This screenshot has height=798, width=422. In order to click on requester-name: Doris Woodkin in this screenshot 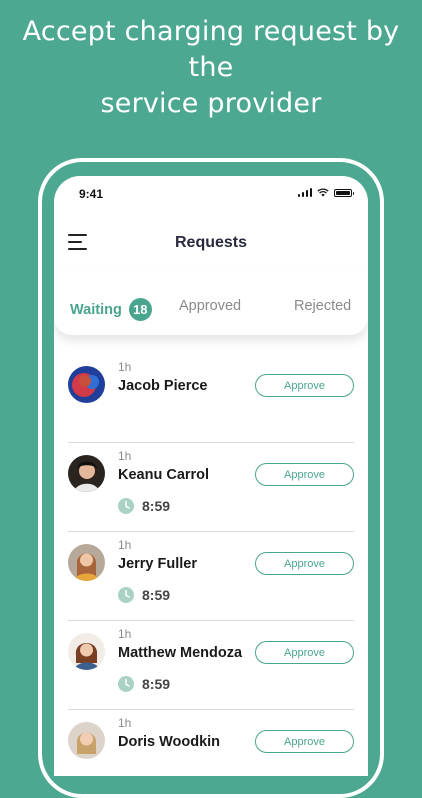, I will do `click(169, 742)`.